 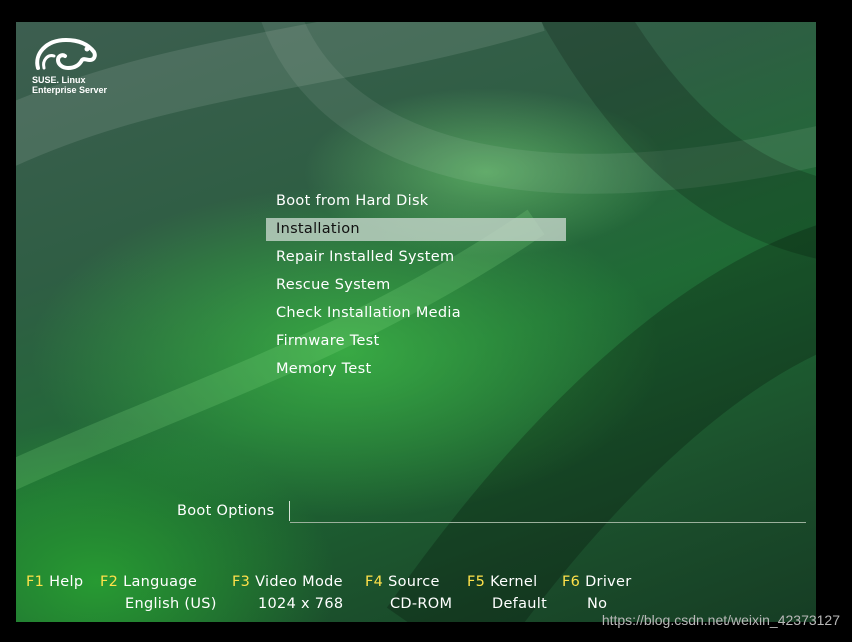 I want to click on menu-item-firmware-test: Firmware Test, so click(x=416, y=341).